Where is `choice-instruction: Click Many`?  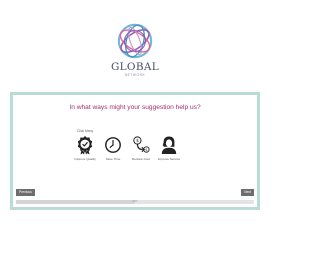 choice-instruction: Click Many is located at coordinates (85, 131).